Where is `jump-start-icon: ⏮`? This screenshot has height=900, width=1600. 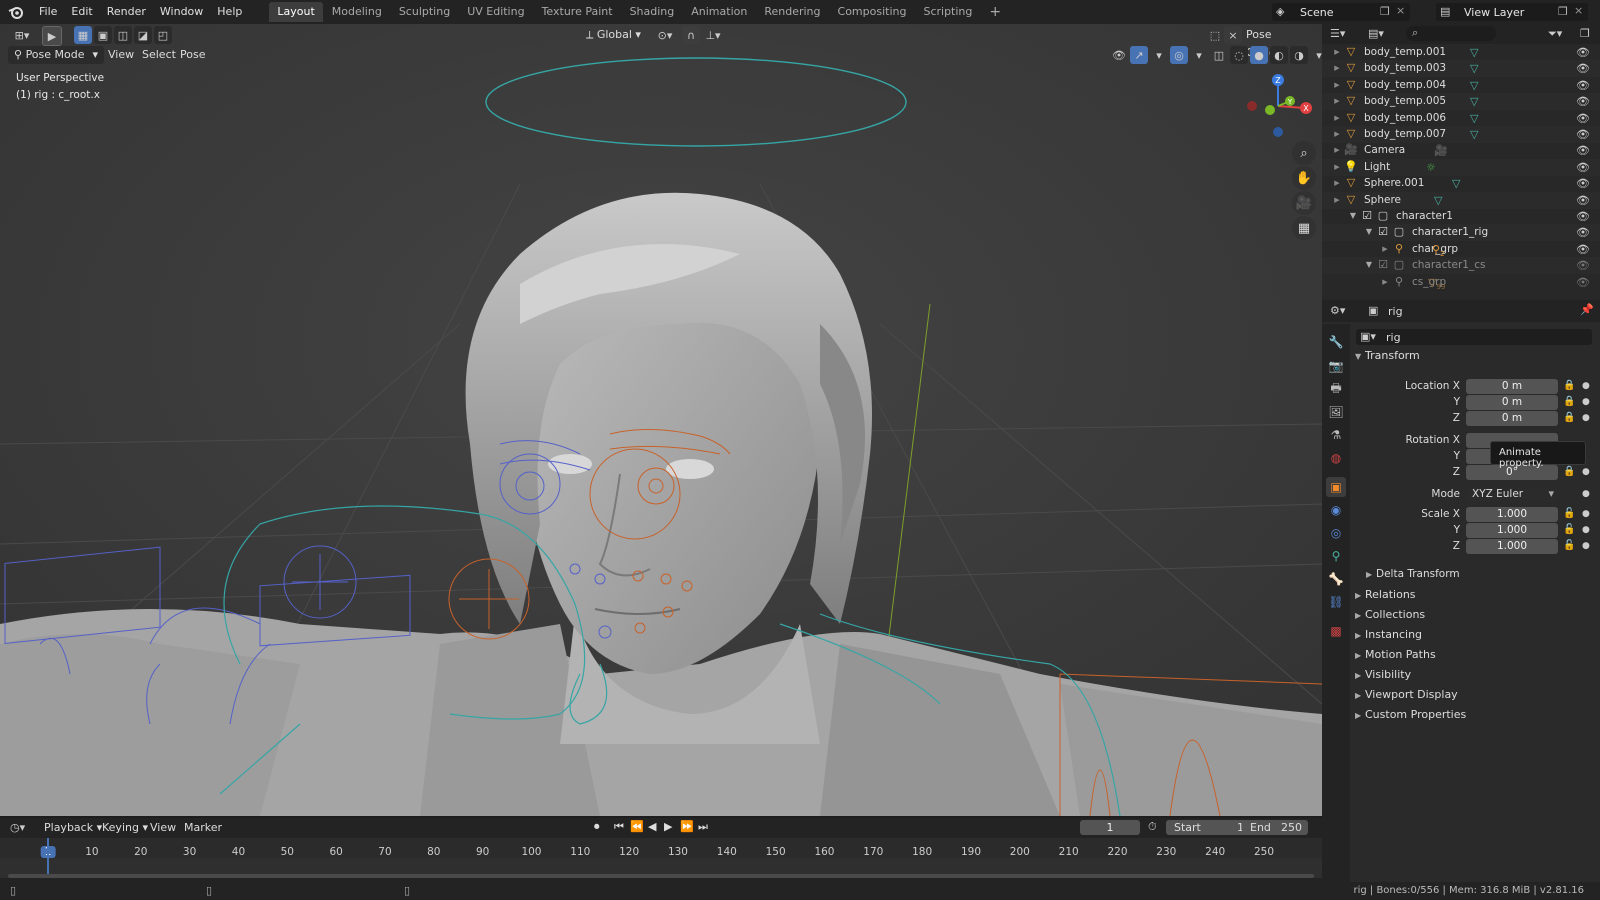 jump-start-icon: ⏮ is located at coordinates (619, 827).